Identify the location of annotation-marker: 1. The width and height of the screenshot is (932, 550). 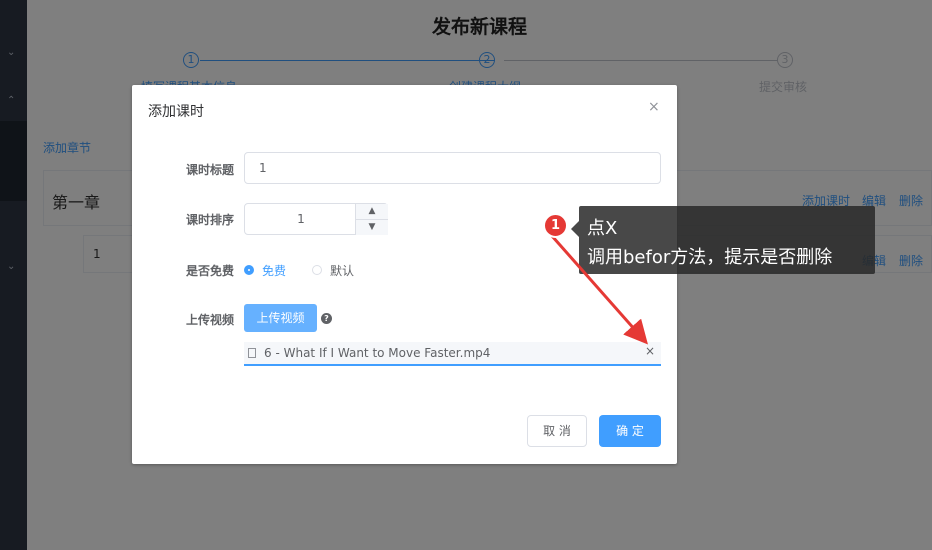
(555, 225).